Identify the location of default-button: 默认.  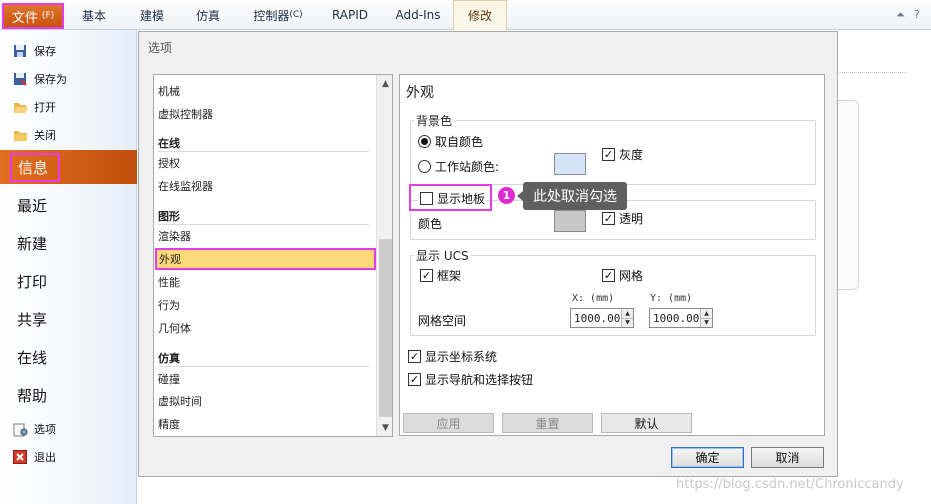
(646, 423).